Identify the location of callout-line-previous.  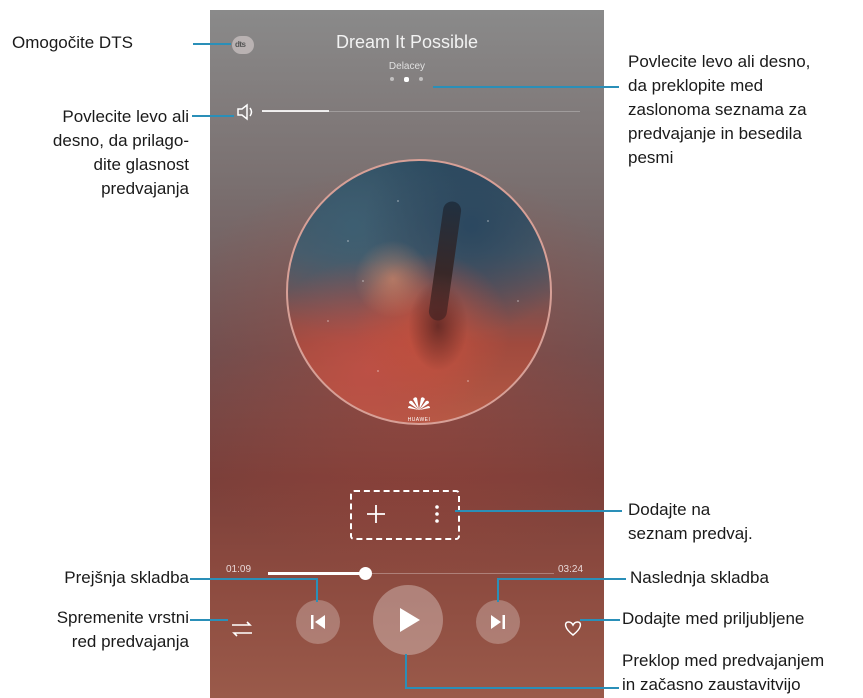
(253, 579).